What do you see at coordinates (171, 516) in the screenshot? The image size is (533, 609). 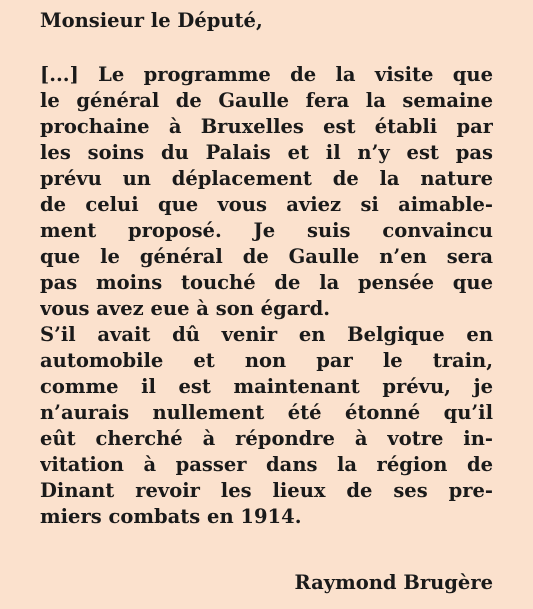 I see `body-line: miers combats en 1914.` at bounding box center [171, 516].